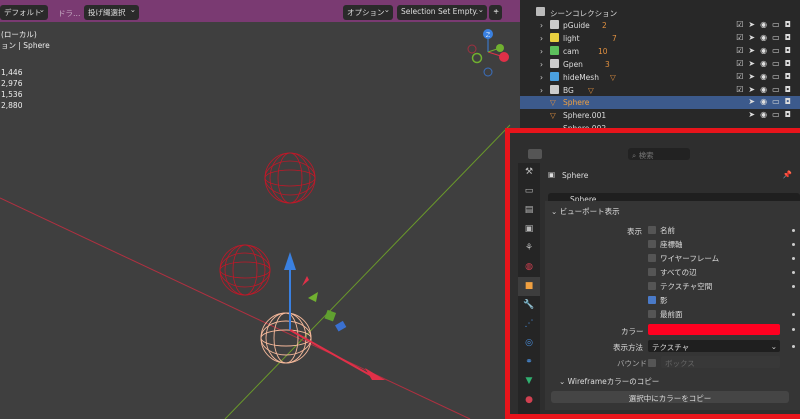  I want to click on view-local-label: (ローカル), so click(19, 34).